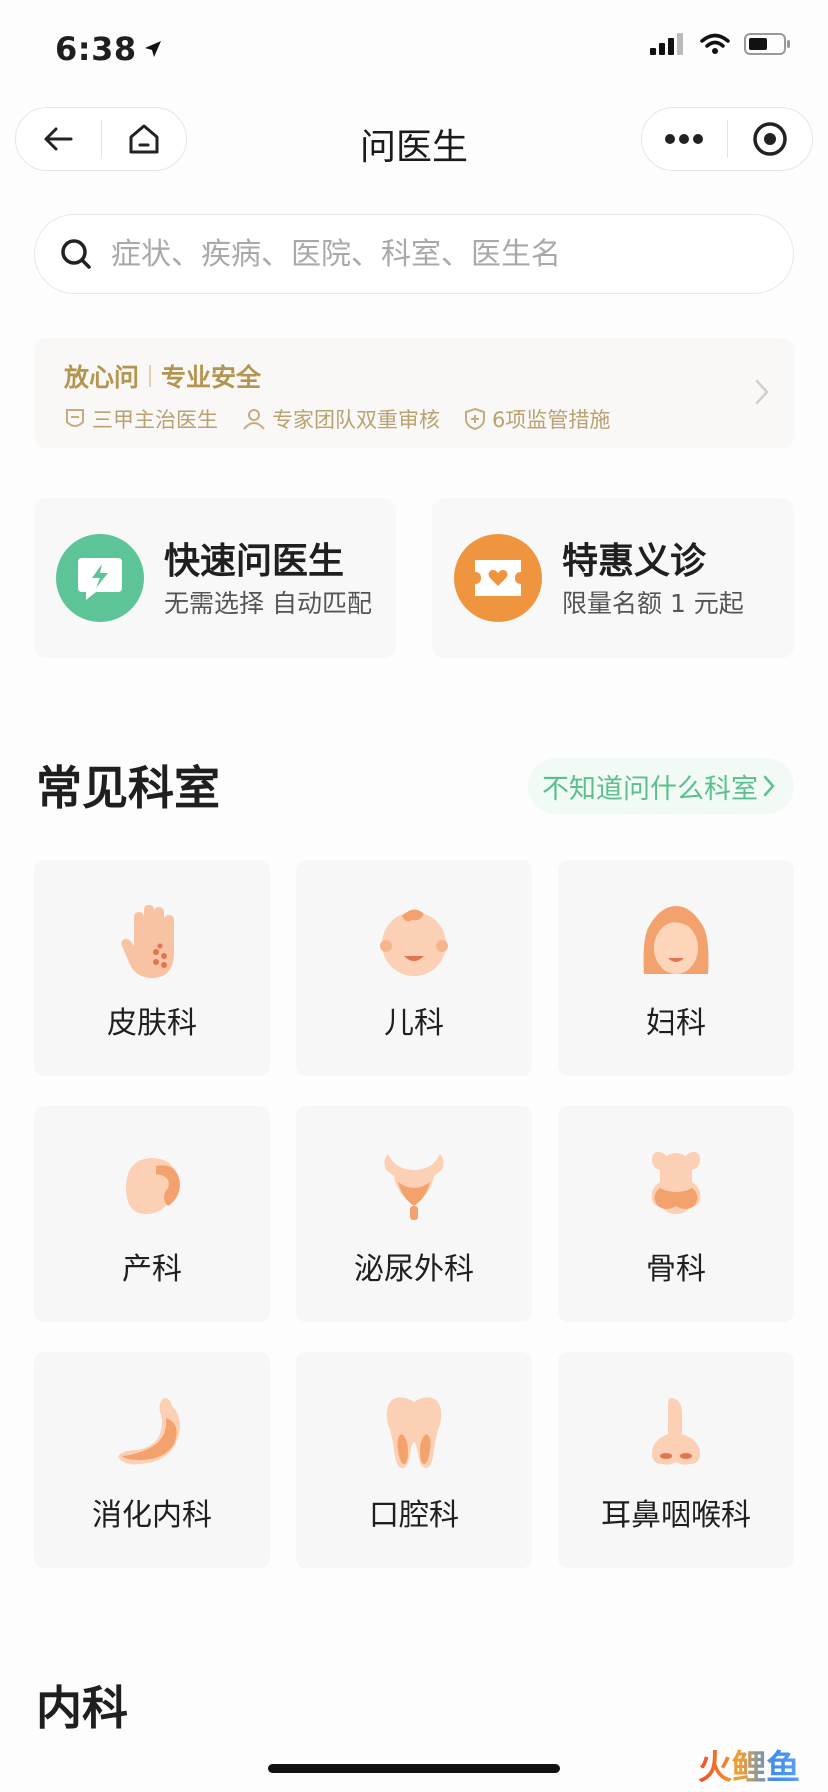 The height and width of the screenshot is (1792, 828). I want to click on shield-plus-icon, so click(475, 419).